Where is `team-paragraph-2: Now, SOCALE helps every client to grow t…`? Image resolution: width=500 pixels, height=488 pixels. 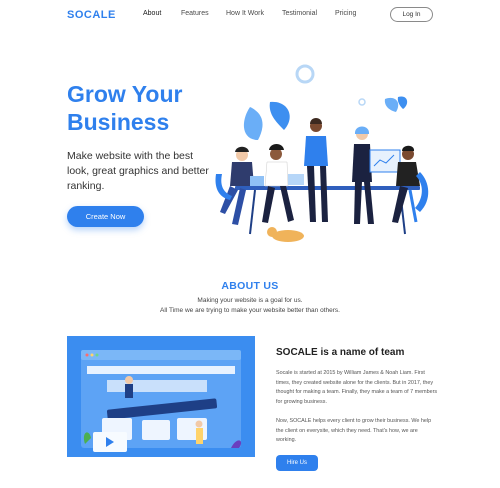
team-paragraph-2: Now, SOCALE helps every client to grow t… is located at coordinates (354, 431).